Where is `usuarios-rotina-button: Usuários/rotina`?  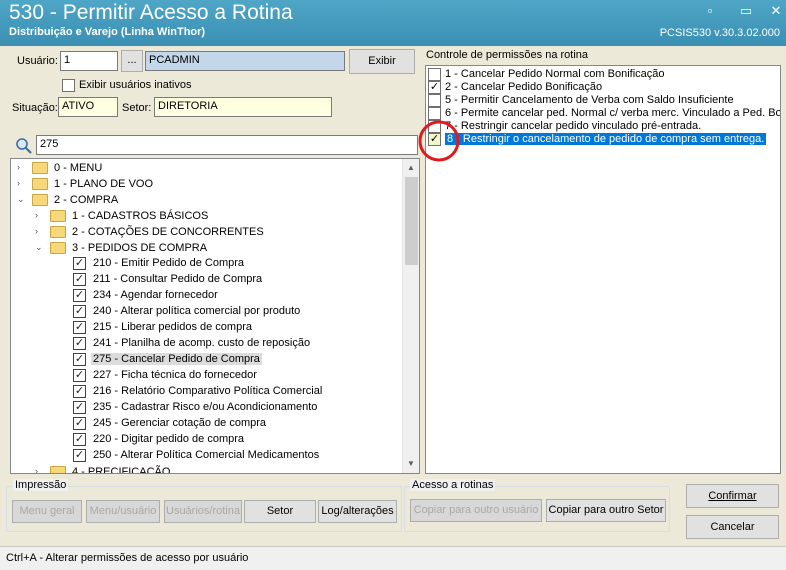
usuarios-rotina-button: Usuários/rotina is located at coordinates (203, 511).